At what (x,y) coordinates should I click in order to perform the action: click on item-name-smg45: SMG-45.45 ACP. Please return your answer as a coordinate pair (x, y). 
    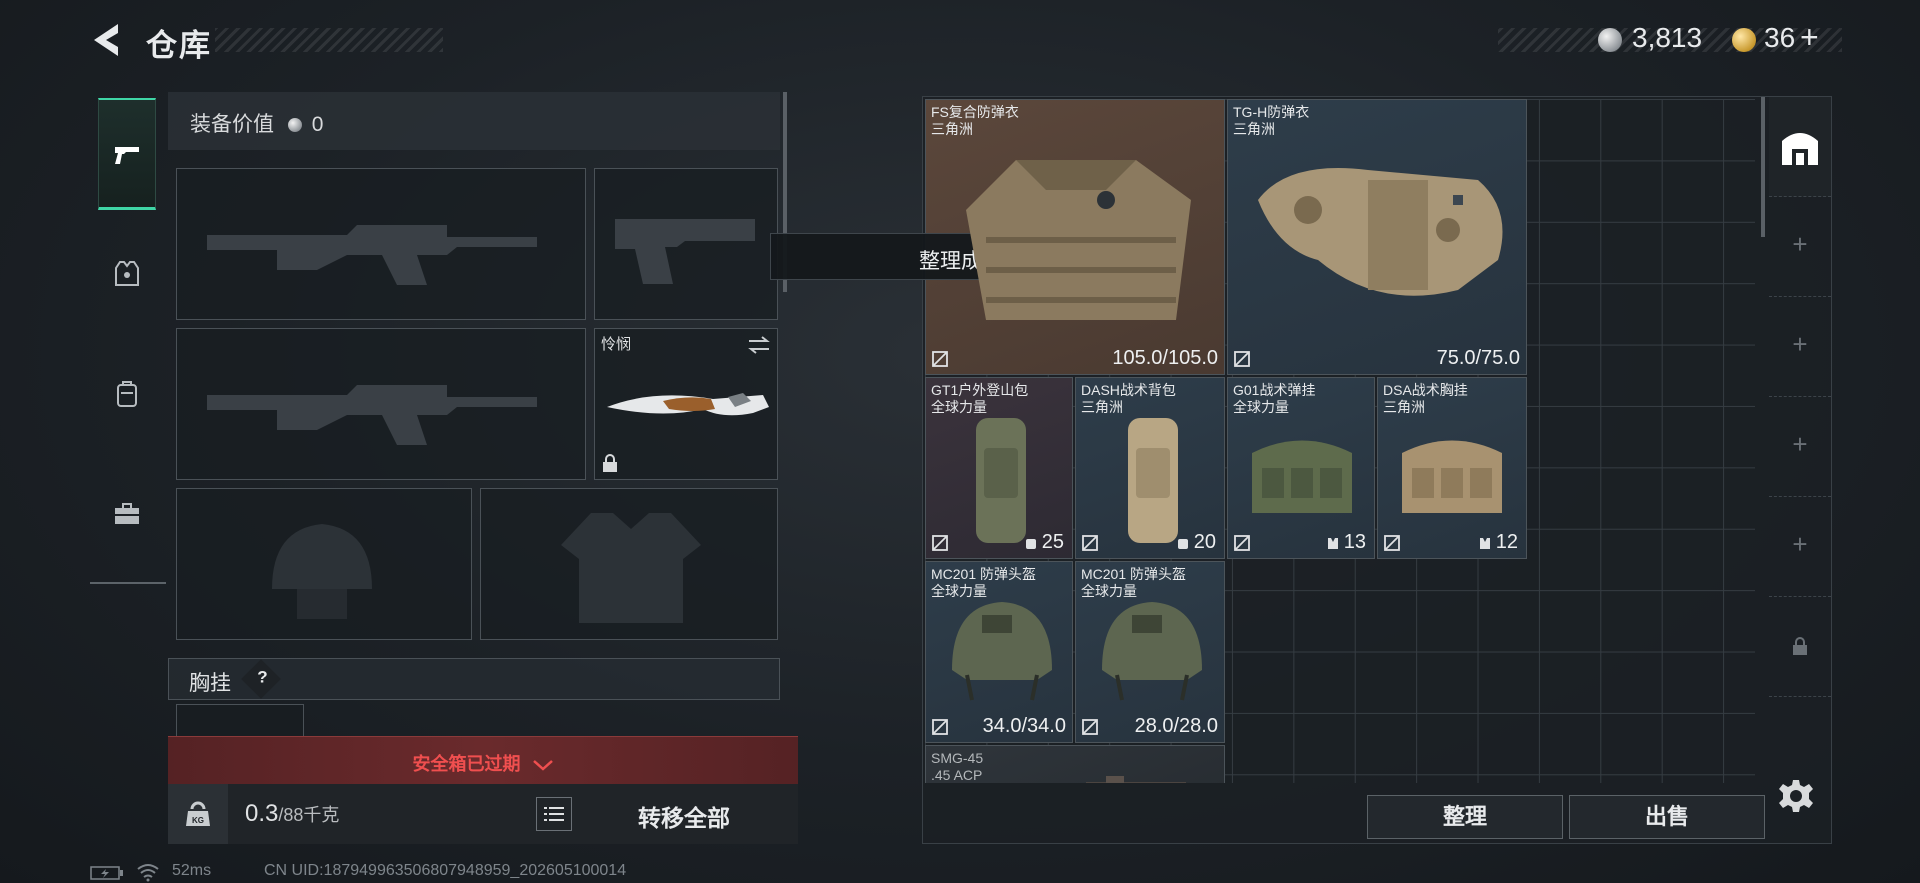
    Looking at the image, I should click on (957, 766).